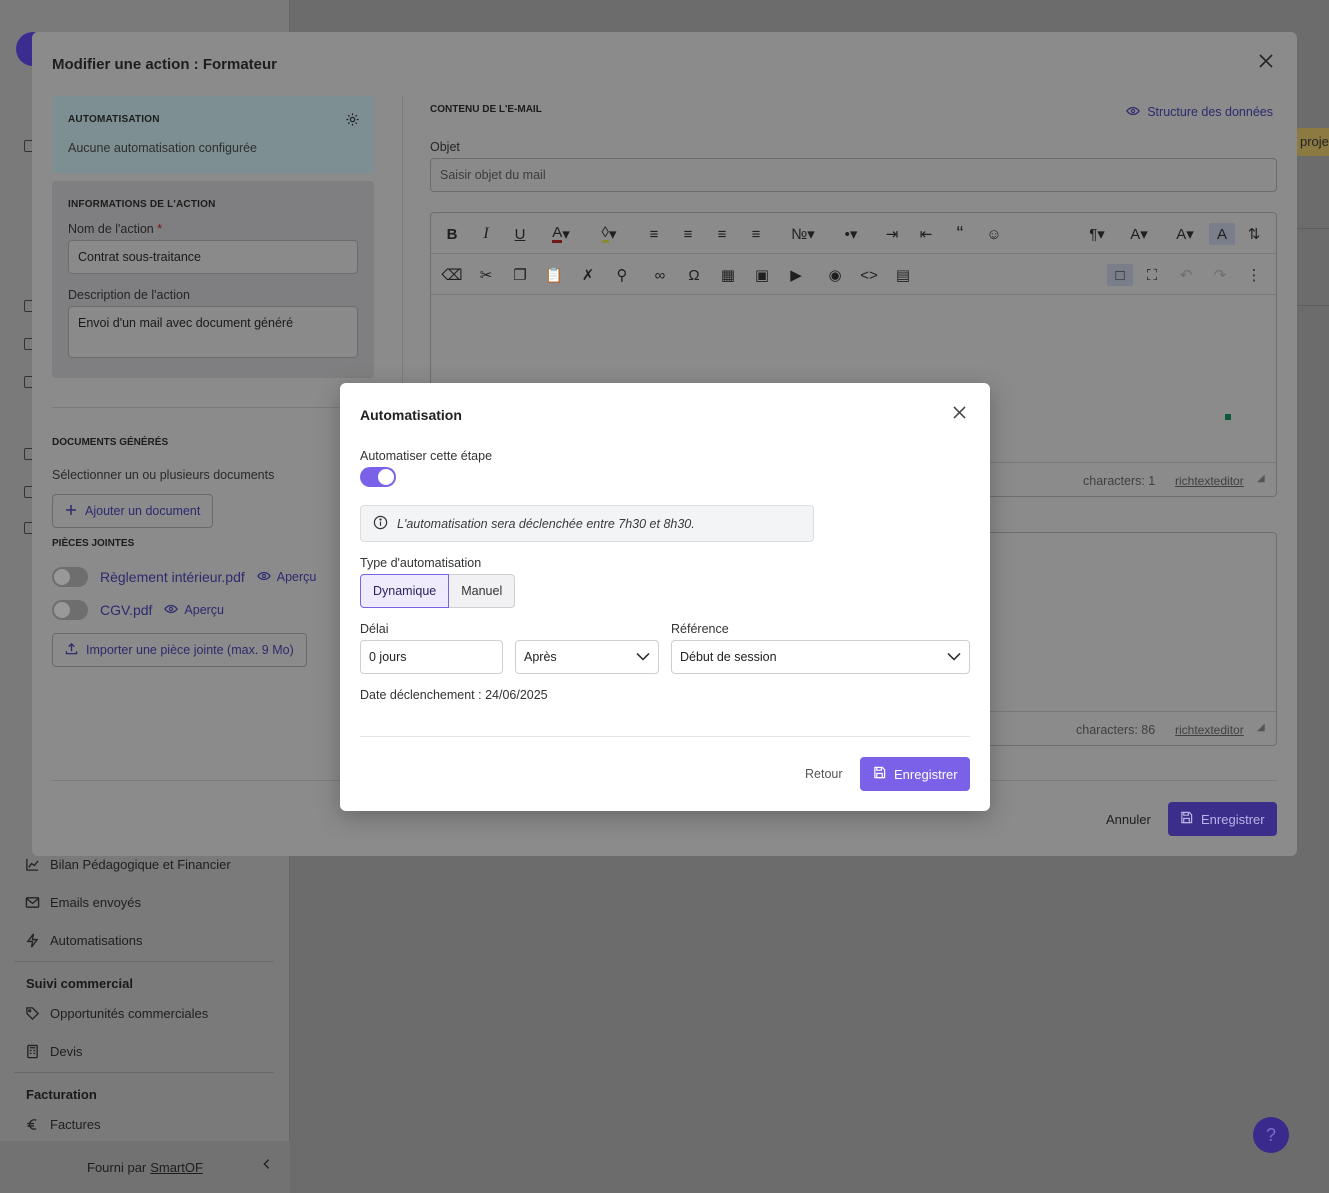  I want to click on underline-icon: U, so click(520, 234).